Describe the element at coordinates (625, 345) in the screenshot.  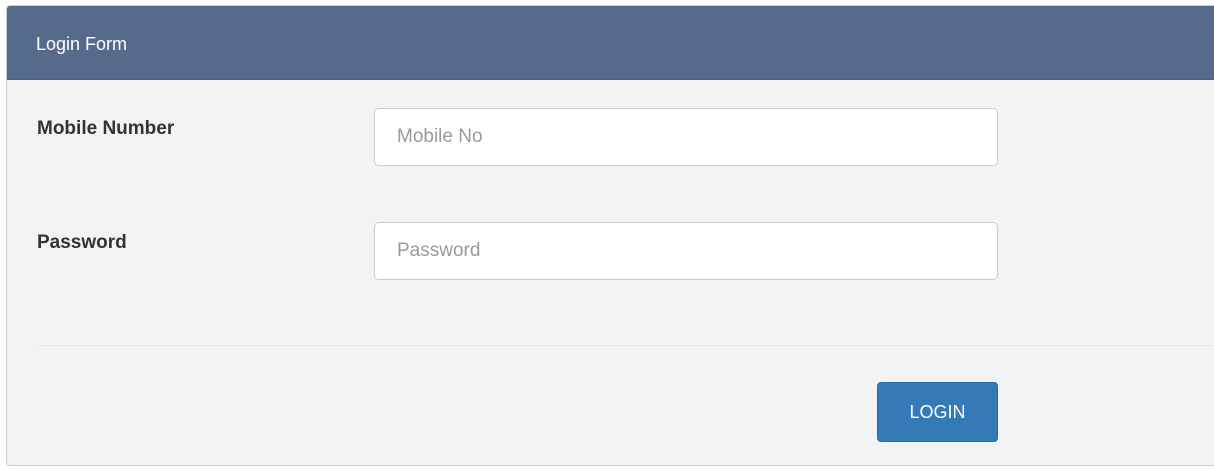
I see `footer-divider` at that location.